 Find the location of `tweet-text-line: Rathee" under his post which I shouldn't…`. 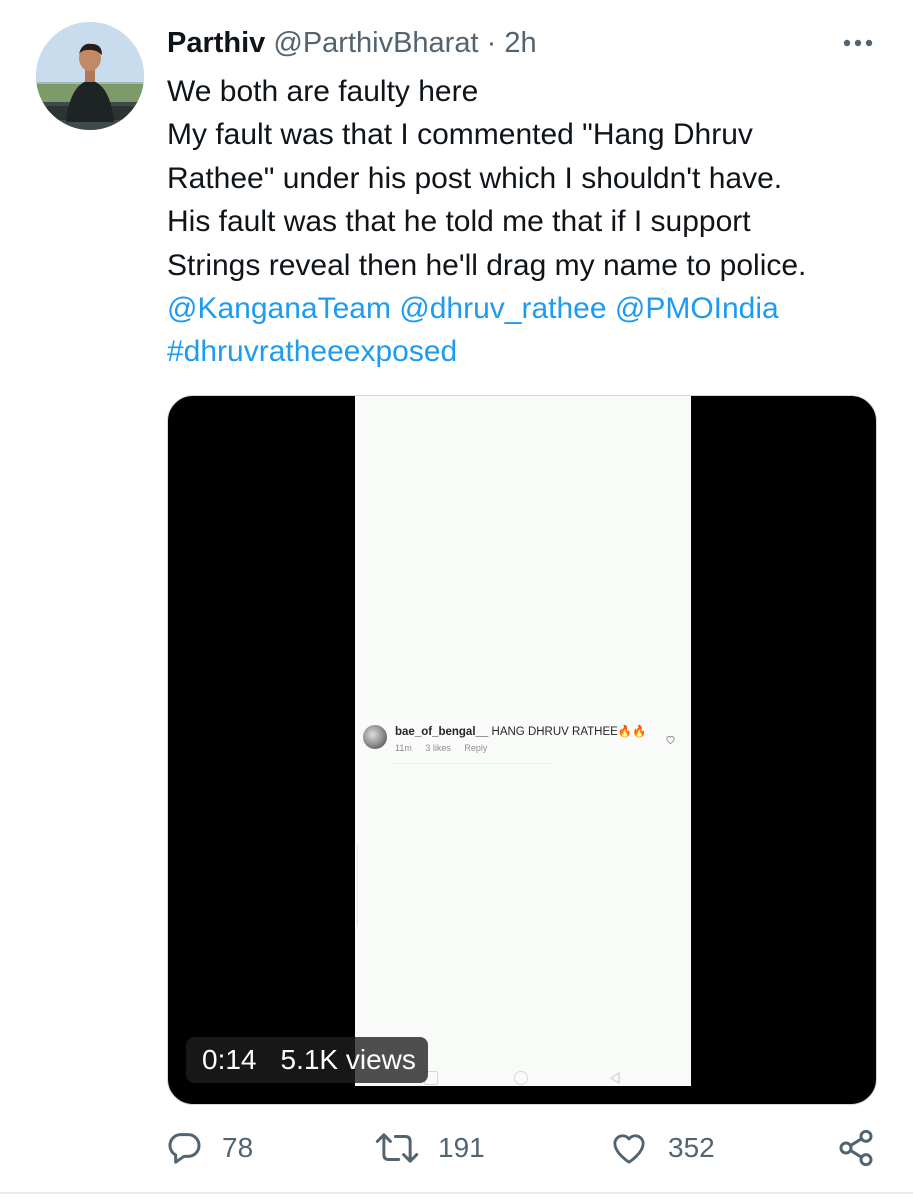

tweet-text-line: Rathee" under his post which I shouldn't… is located at coordinates (475, 178).